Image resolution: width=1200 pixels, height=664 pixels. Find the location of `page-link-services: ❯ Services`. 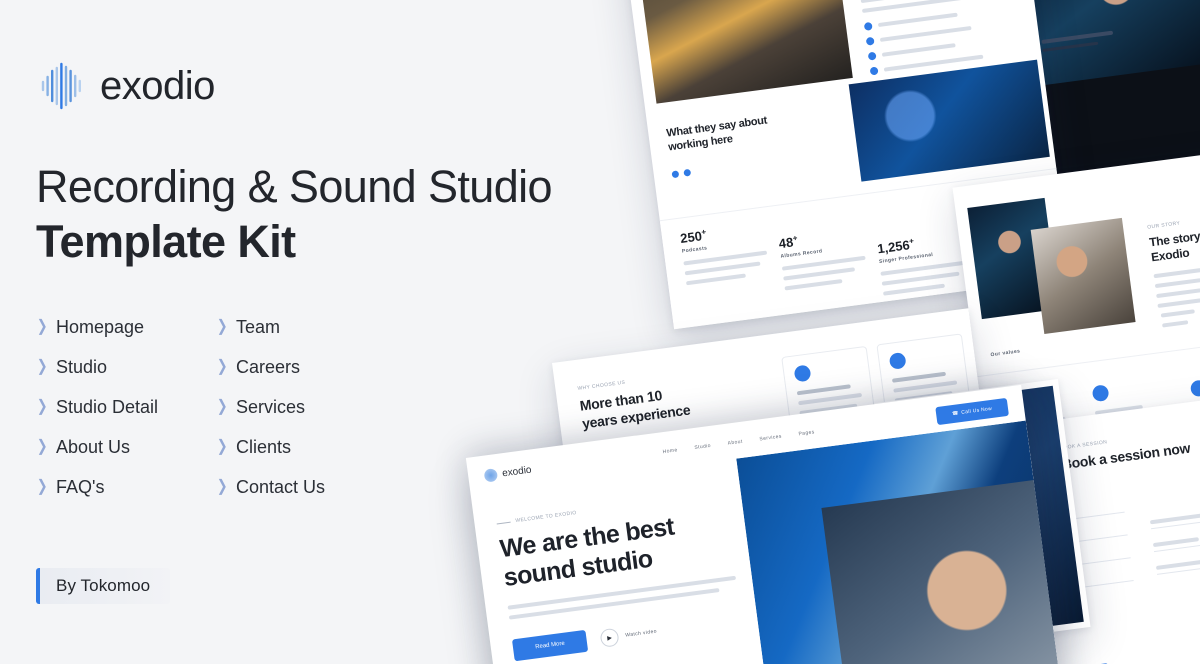

page-link-services: ❯ Services is located at coordinates (316, 407).